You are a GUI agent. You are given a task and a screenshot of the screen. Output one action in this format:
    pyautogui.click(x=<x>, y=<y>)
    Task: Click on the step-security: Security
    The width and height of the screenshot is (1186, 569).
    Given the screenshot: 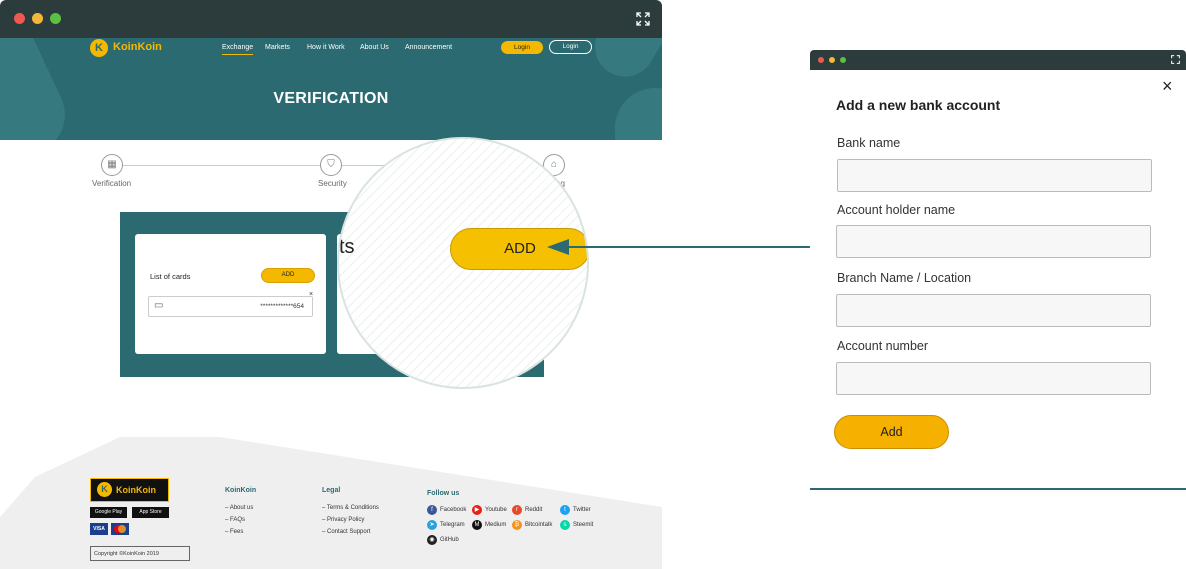 What is the action you would take?
    pyautogui.click(x=332, y=183)
    